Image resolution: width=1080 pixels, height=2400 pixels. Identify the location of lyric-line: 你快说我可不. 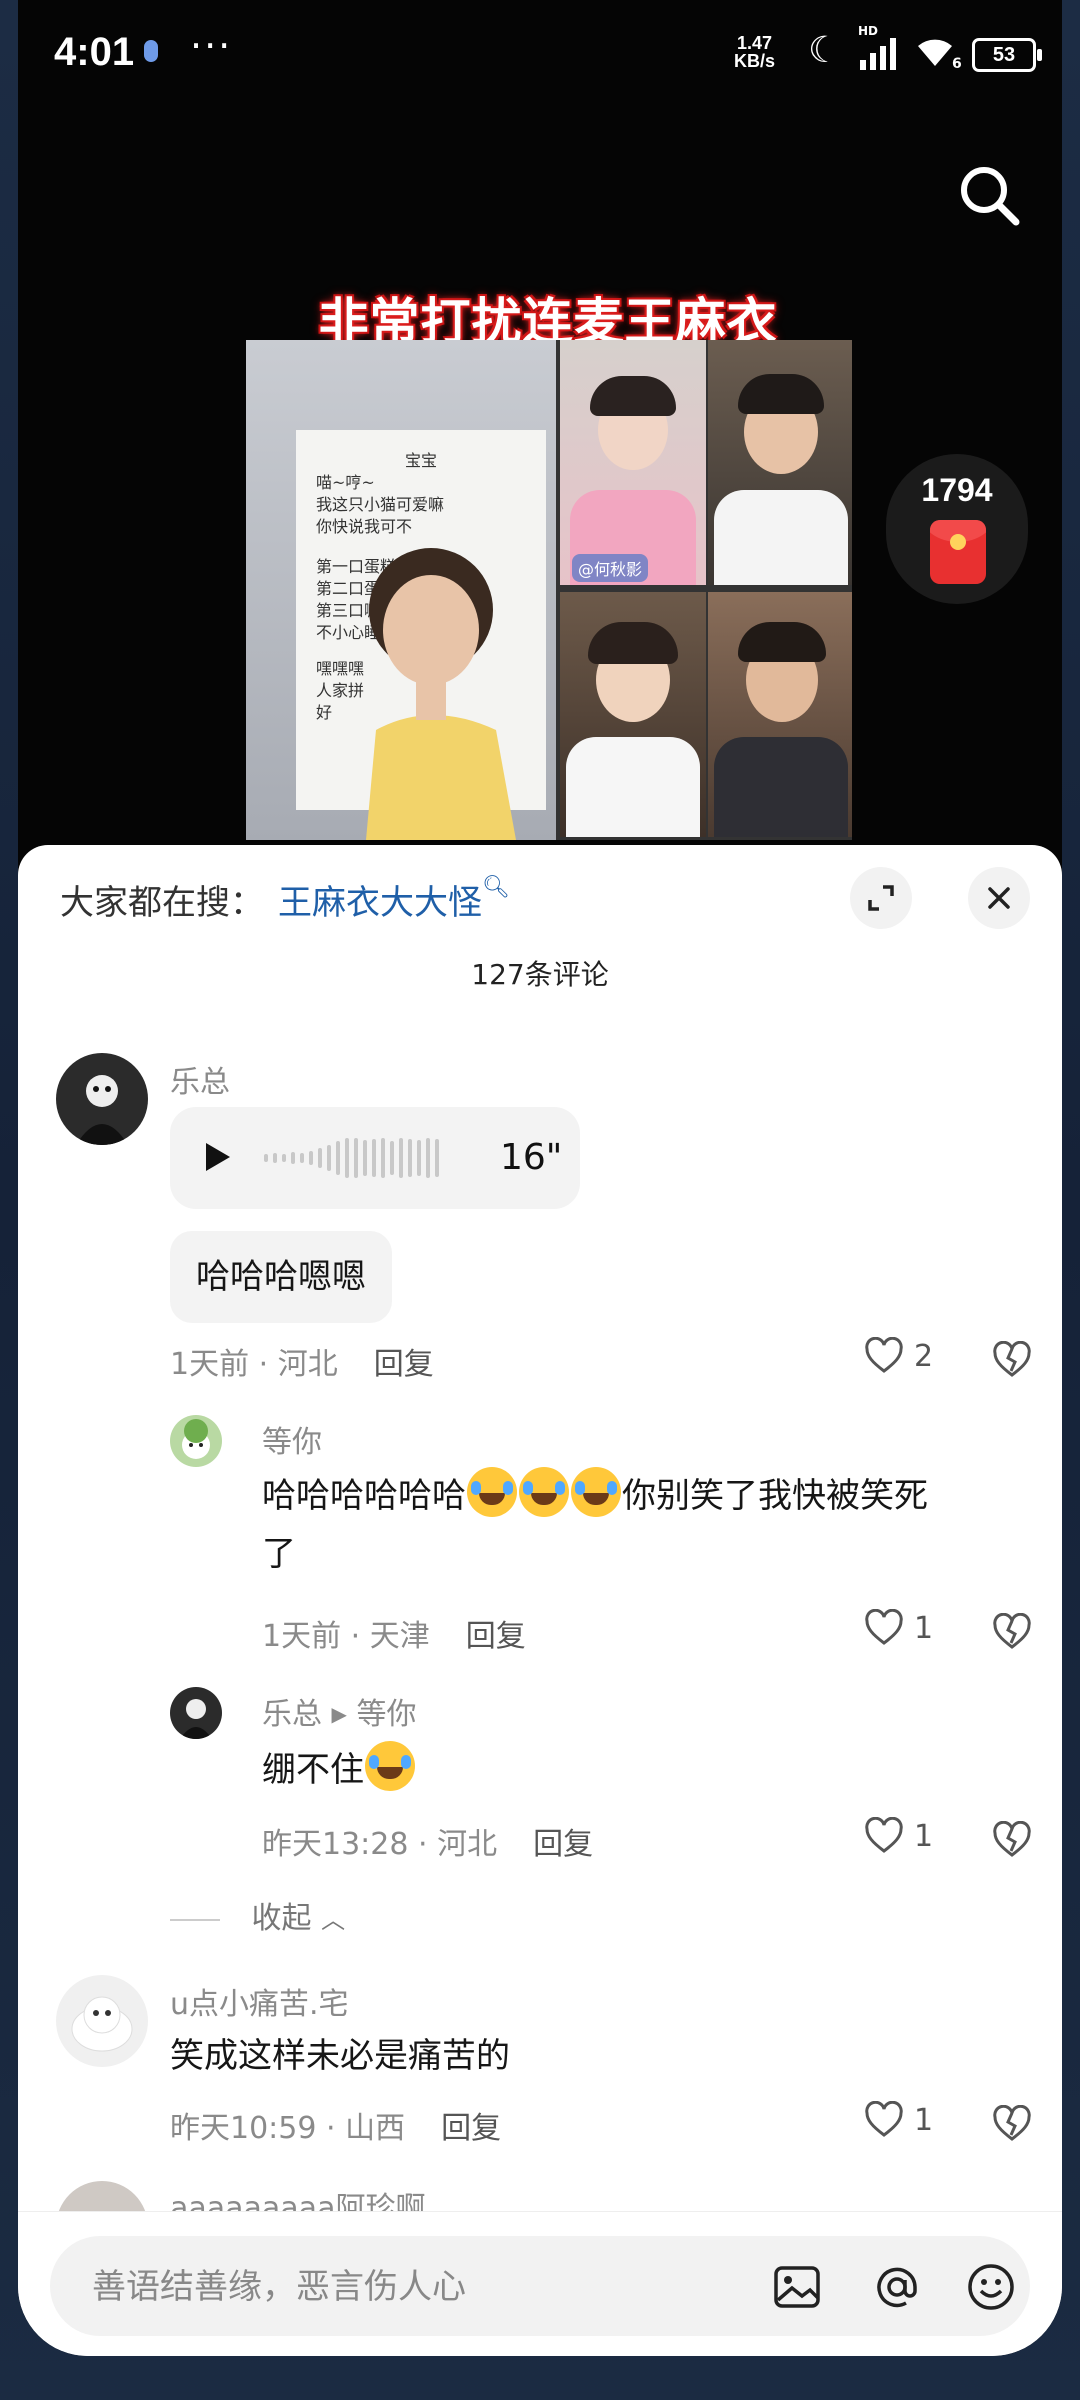
(364, 526).